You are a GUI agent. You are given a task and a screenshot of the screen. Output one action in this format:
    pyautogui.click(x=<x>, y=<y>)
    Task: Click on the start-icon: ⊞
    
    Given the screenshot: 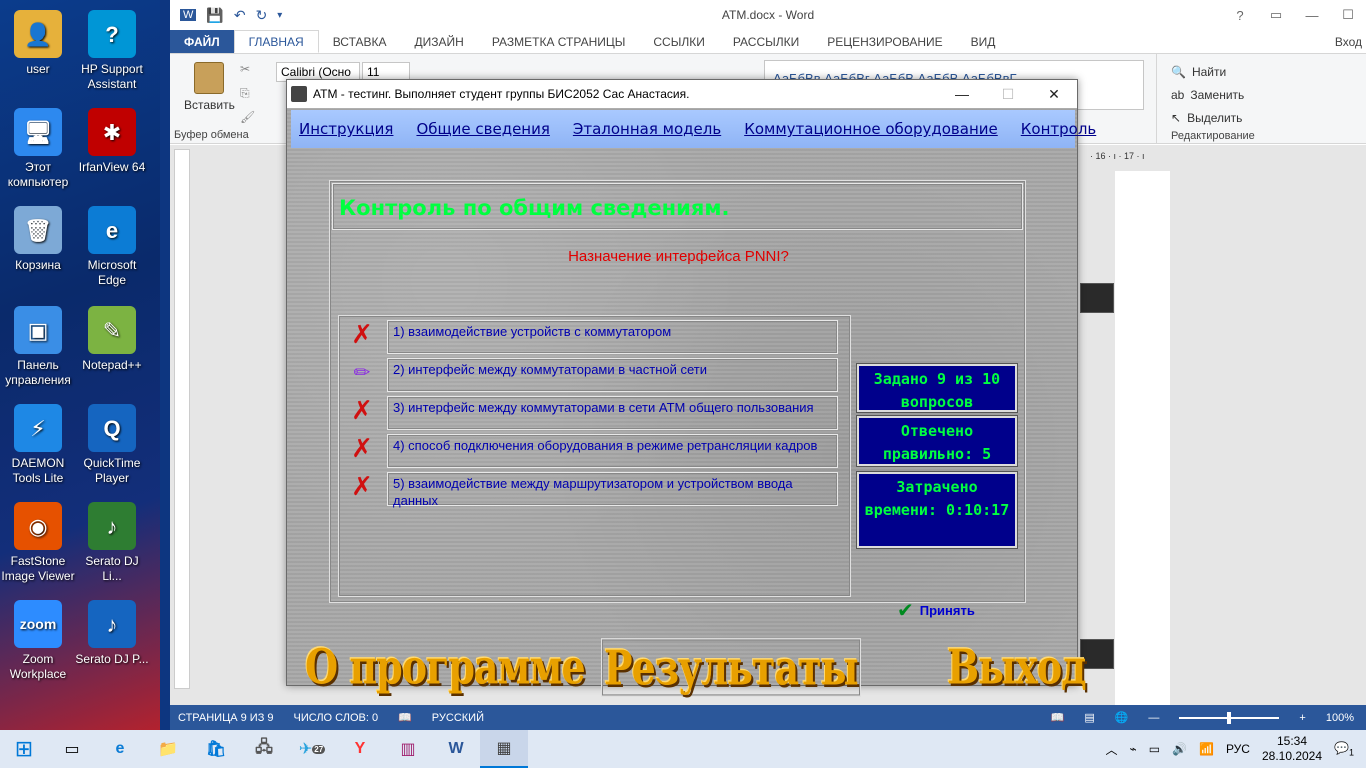 What is the action you would take?
    pyautogui.click(x=24, y=749)
    